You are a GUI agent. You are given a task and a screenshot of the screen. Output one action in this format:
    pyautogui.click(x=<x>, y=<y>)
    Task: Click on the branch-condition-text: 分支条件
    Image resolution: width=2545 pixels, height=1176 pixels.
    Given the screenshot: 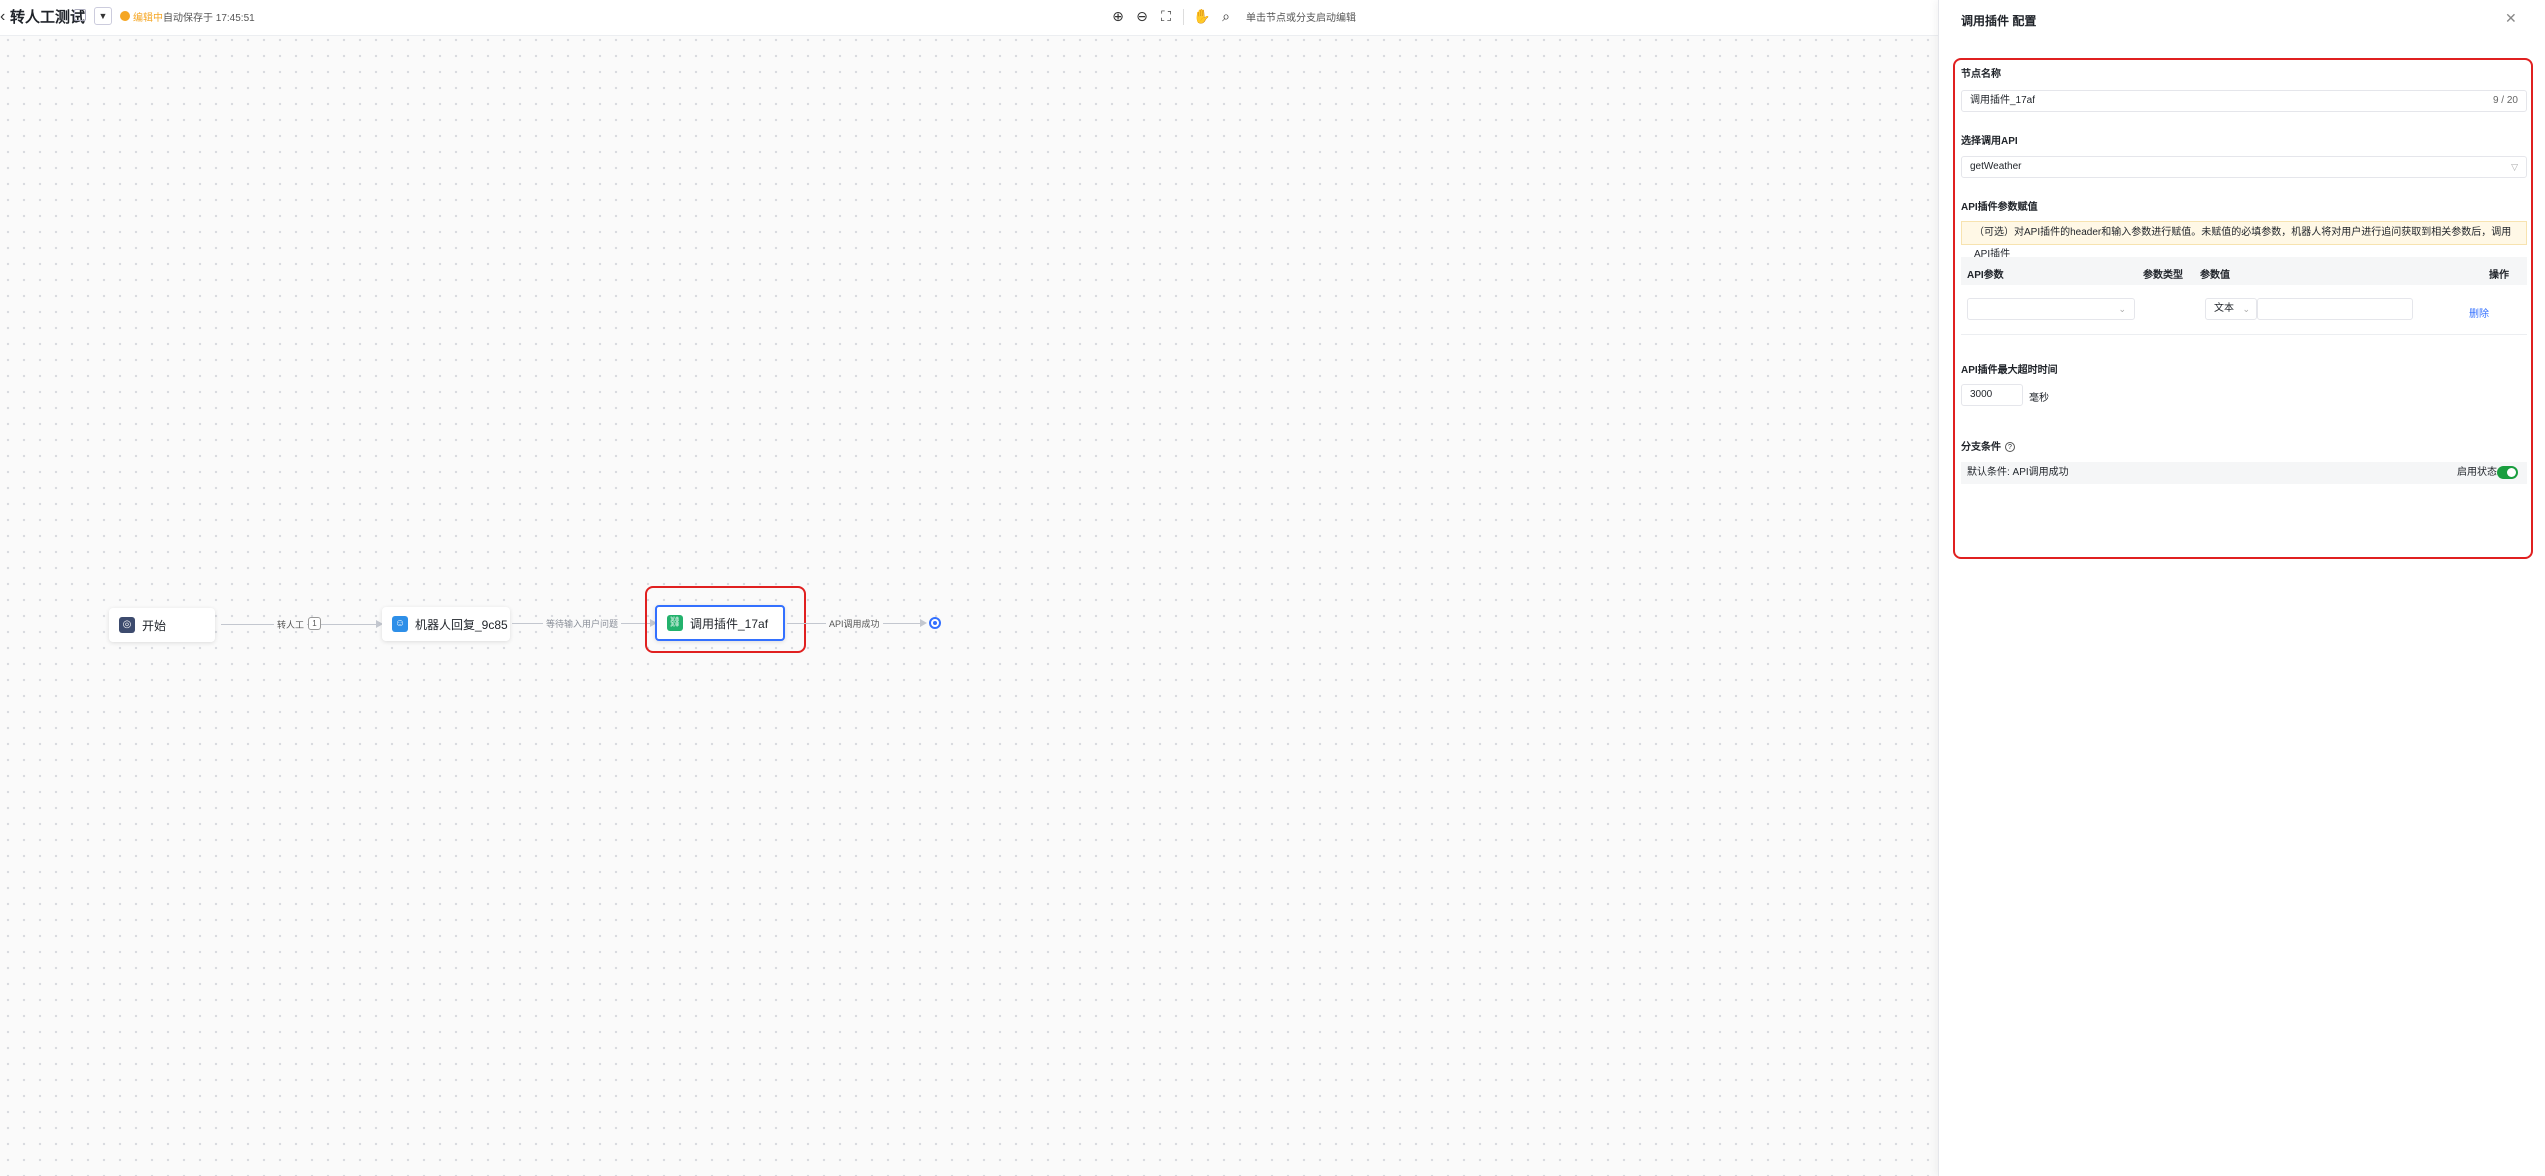 What is the action you would take?
    pyautogui.click(x=1981, y=447)
    